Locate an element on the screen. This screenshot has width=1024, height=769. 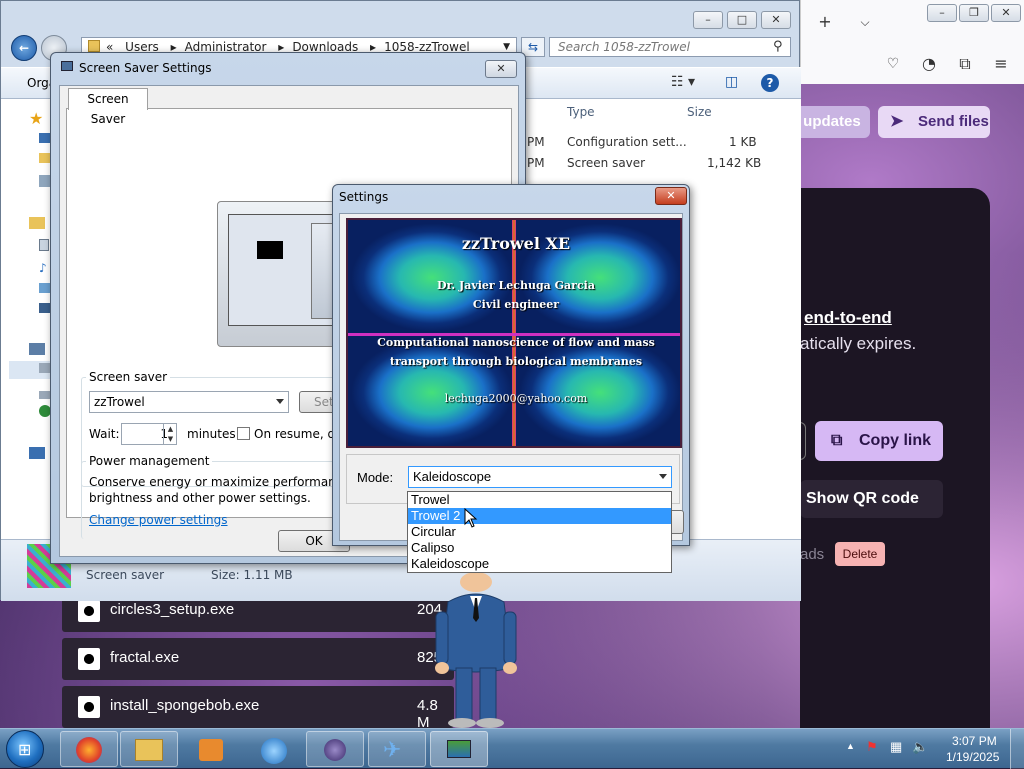
wait-spinner: ▲ ▼ is located at coordinates (170, 434).